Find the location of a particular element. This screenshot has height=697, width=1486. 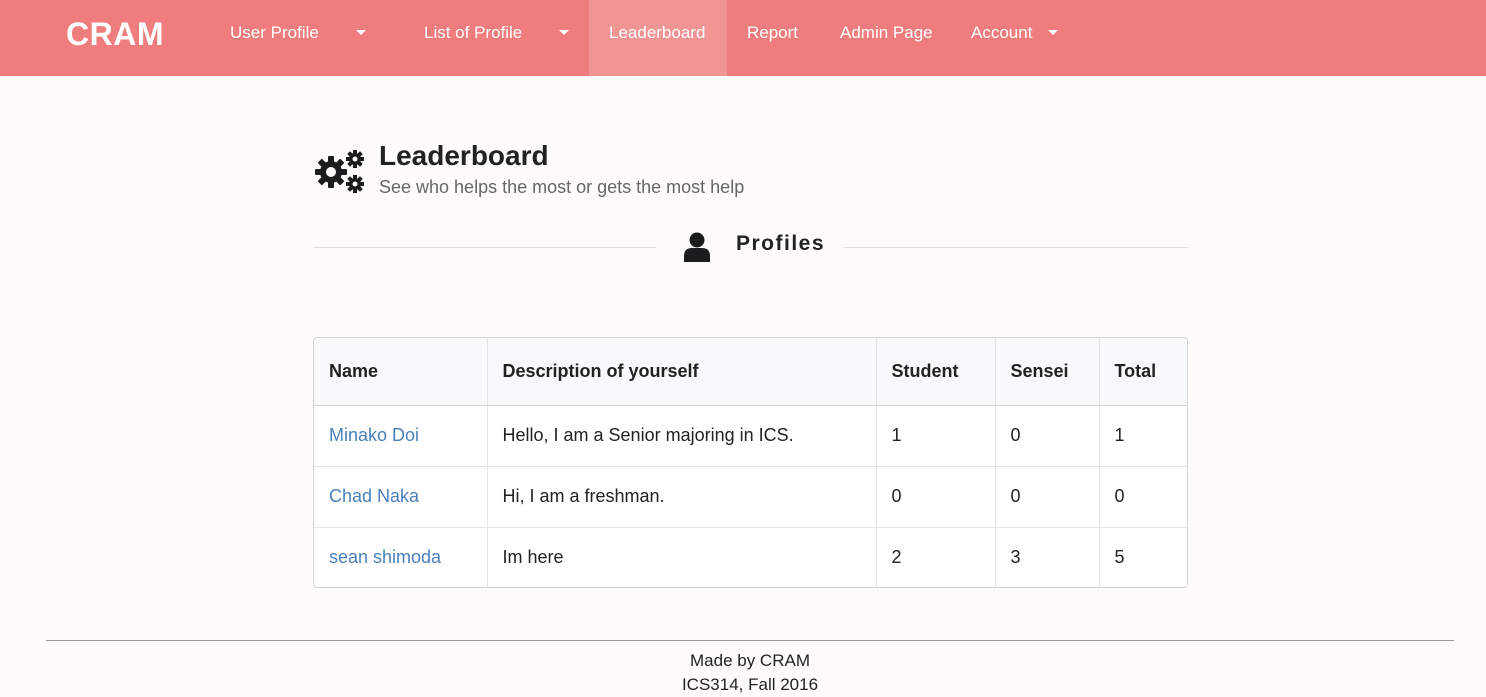

nav-list-of-profile-label: List of Profile is located at coordinates (473, 32).